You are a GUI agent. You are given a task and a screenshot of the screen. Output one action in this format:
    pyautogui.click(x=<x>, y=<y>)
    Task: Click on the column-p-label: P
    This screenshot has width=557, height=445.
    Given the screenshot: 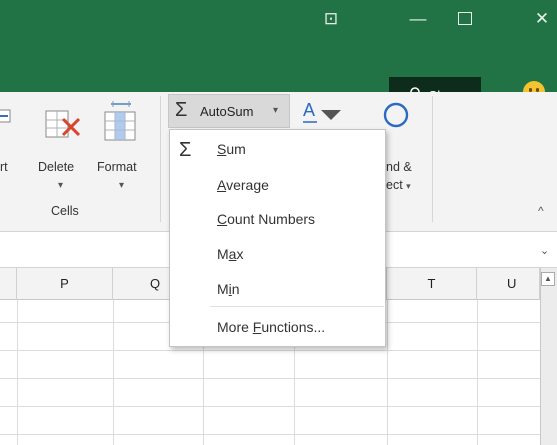 What is the action you would take?
    pyautogui.click(x=64, y=283)
    